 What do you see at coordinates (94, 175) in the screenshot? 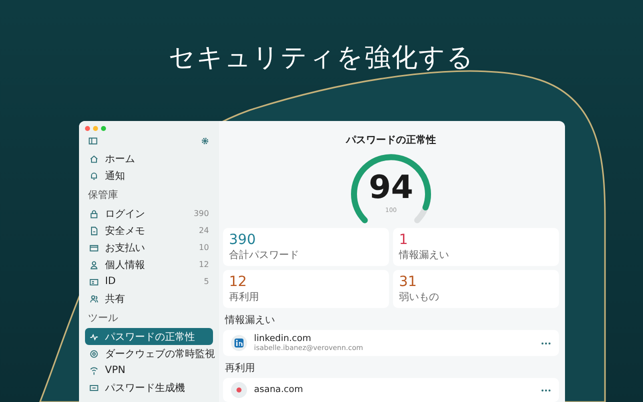
I see `bell-icon` at bounding box center [94, 175].